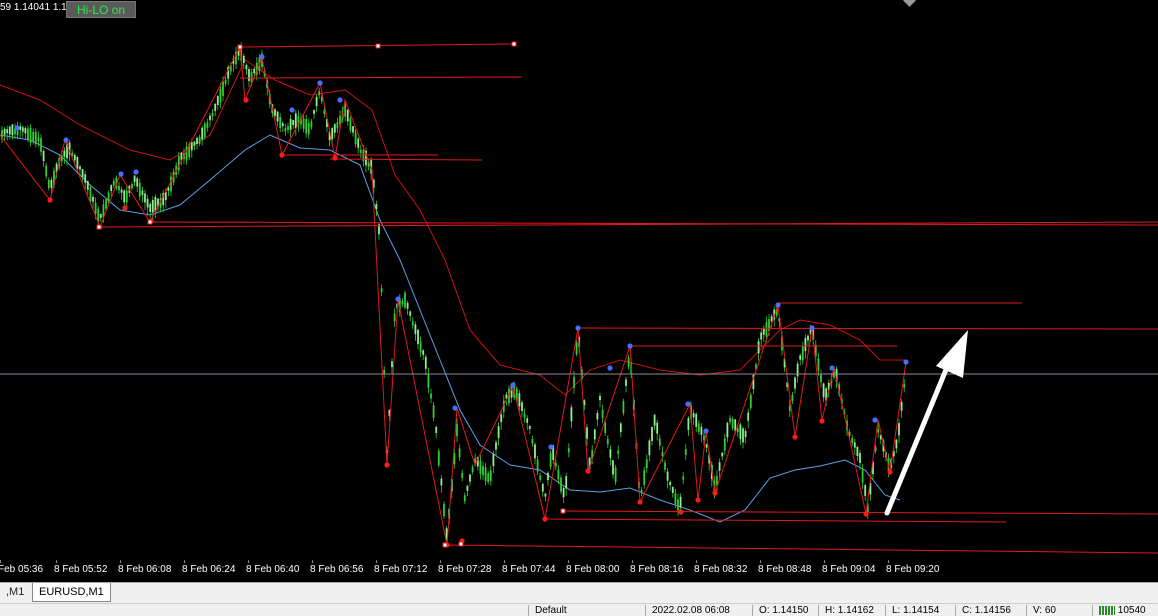 The width and height of the screenshot is (1158, 616). I want to click on status-profile: Default, so click(547, 610).